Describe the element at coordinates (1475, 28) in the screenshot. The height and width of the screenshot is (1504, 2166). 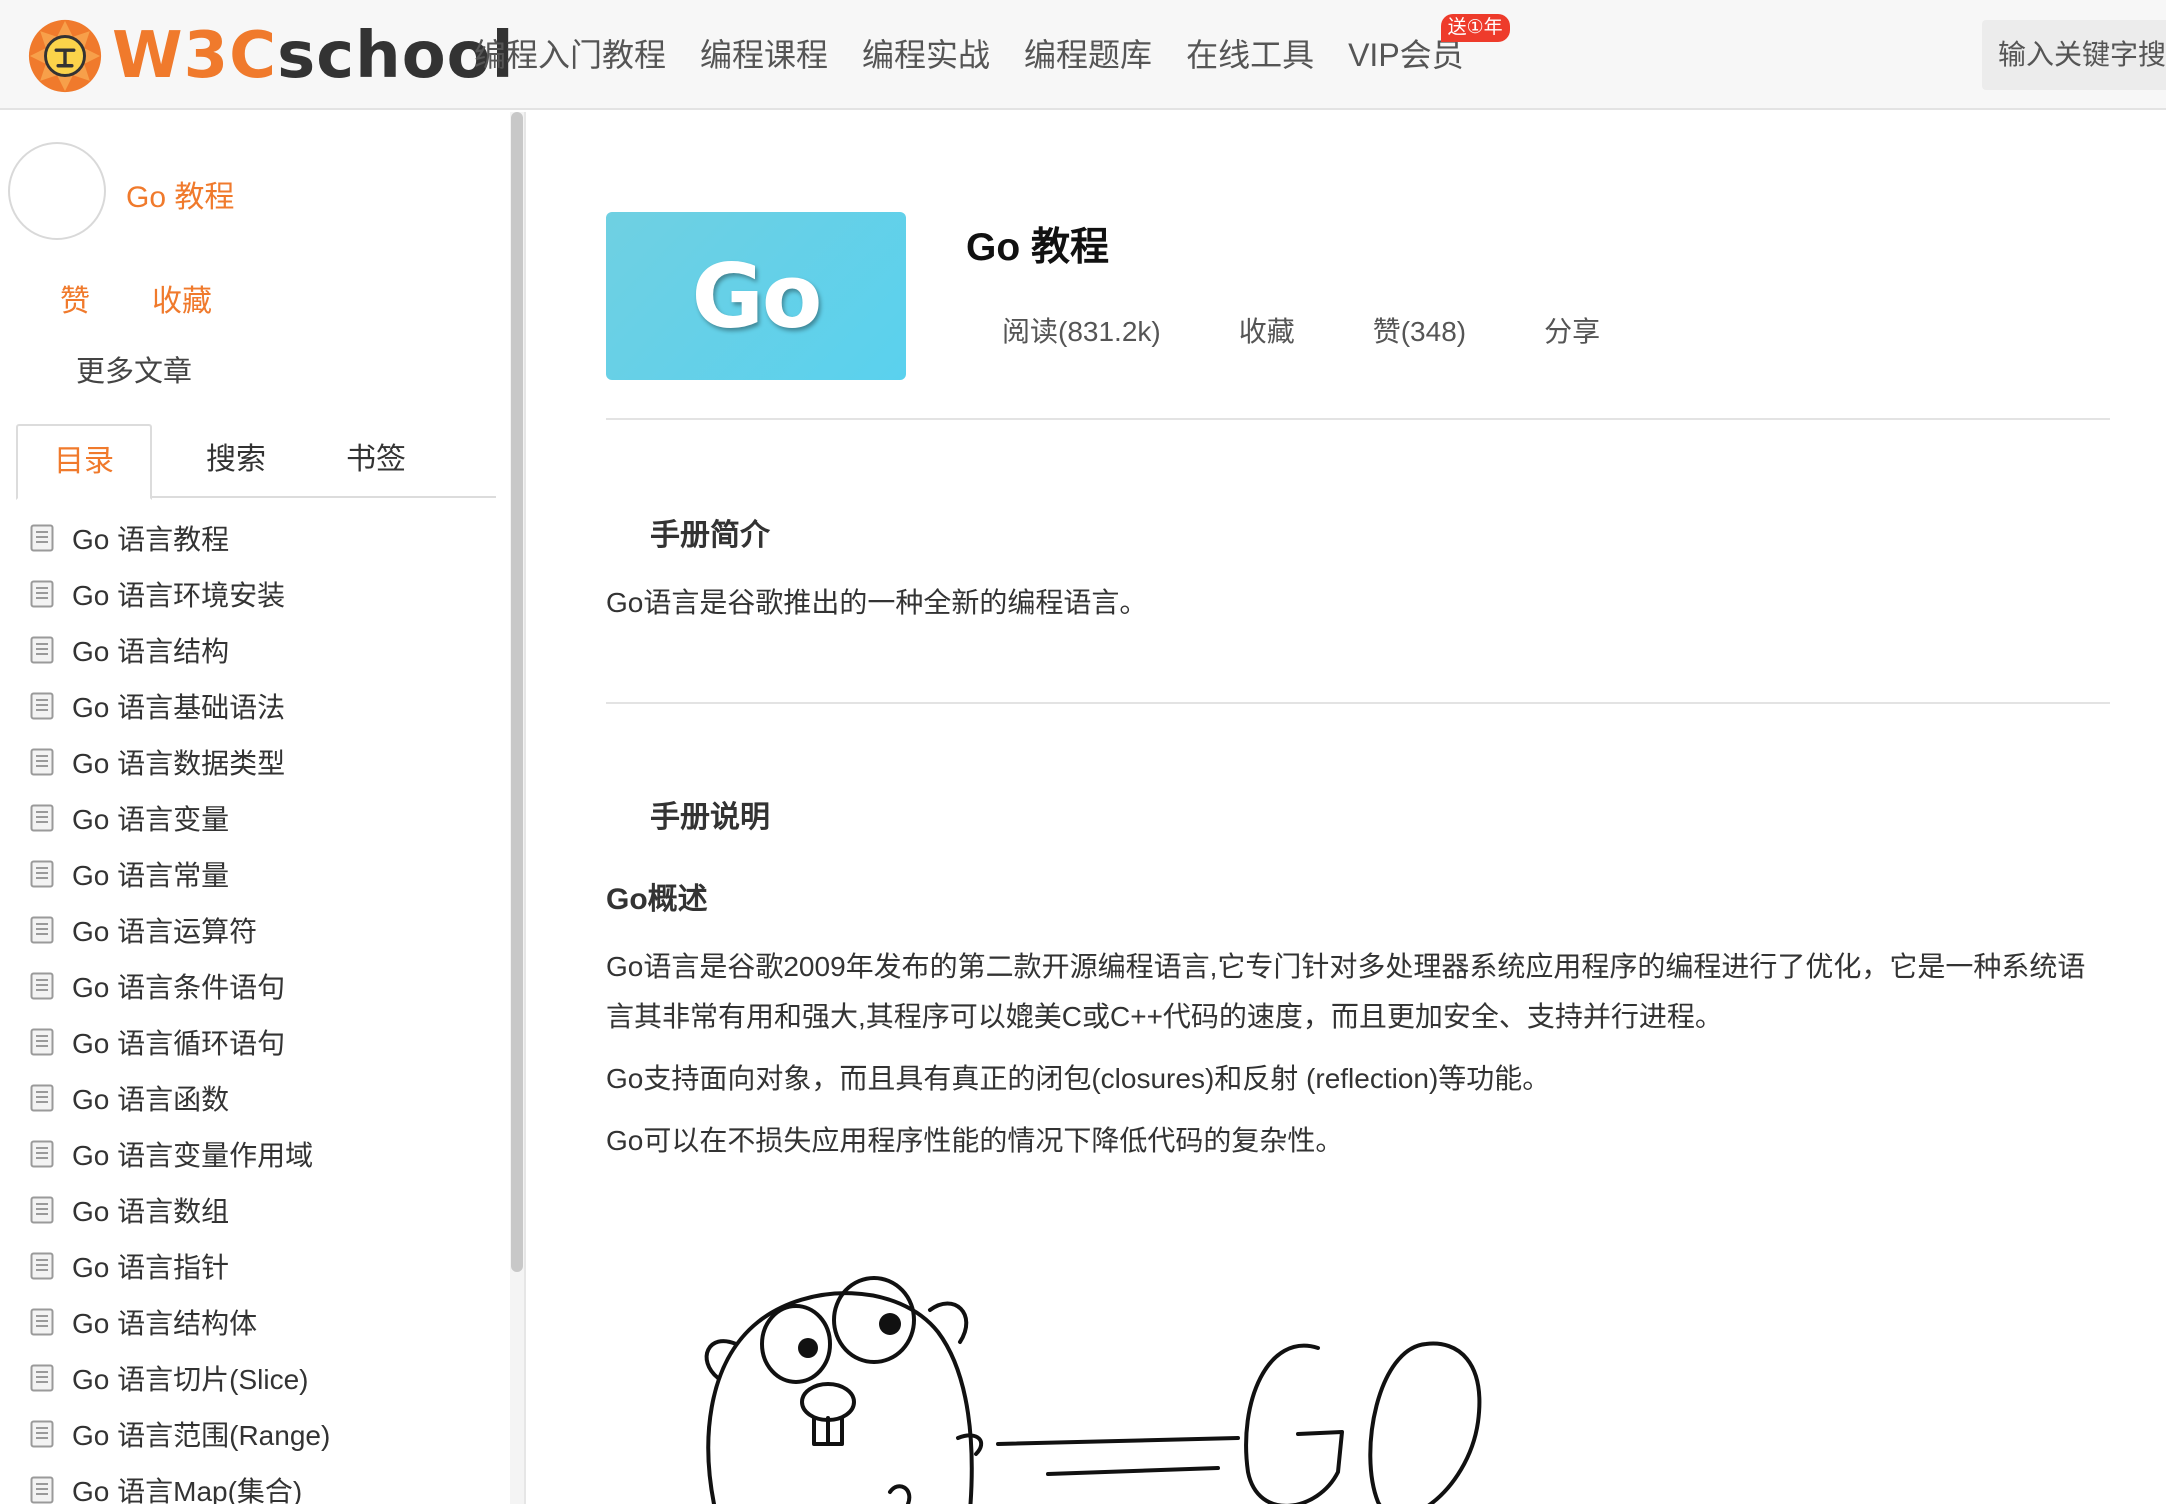
I see `vip-promo-badge: 送①年` at that location.